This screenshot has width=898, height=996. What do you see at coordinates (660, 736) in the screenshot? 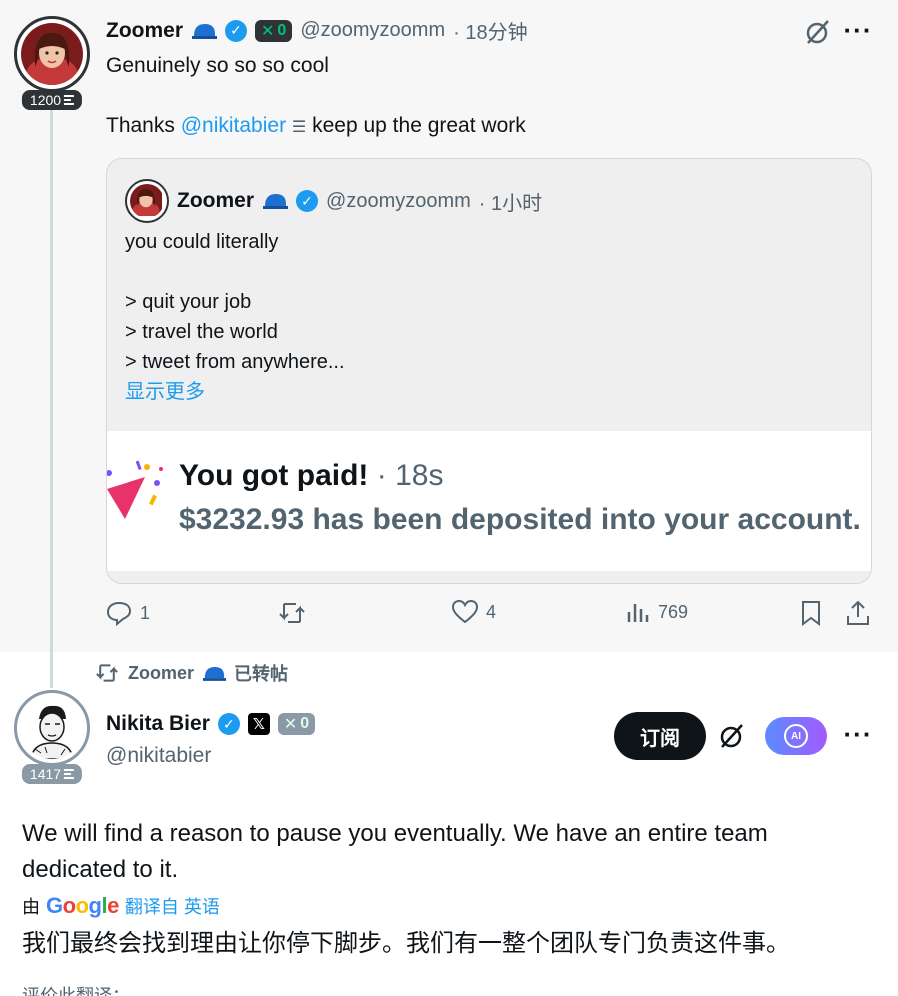
I see `subscribe-button: 订阅` at bounding box center [660, 736].